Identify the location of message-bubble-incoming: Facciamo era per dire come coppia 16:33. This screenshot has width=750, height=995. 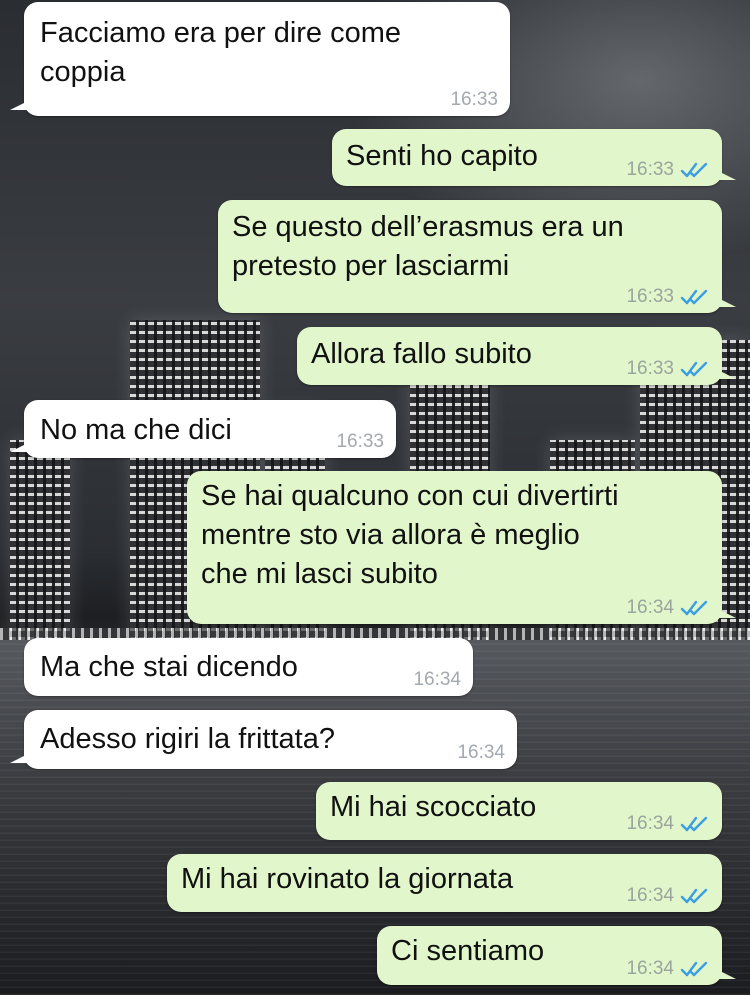
(260, 59).